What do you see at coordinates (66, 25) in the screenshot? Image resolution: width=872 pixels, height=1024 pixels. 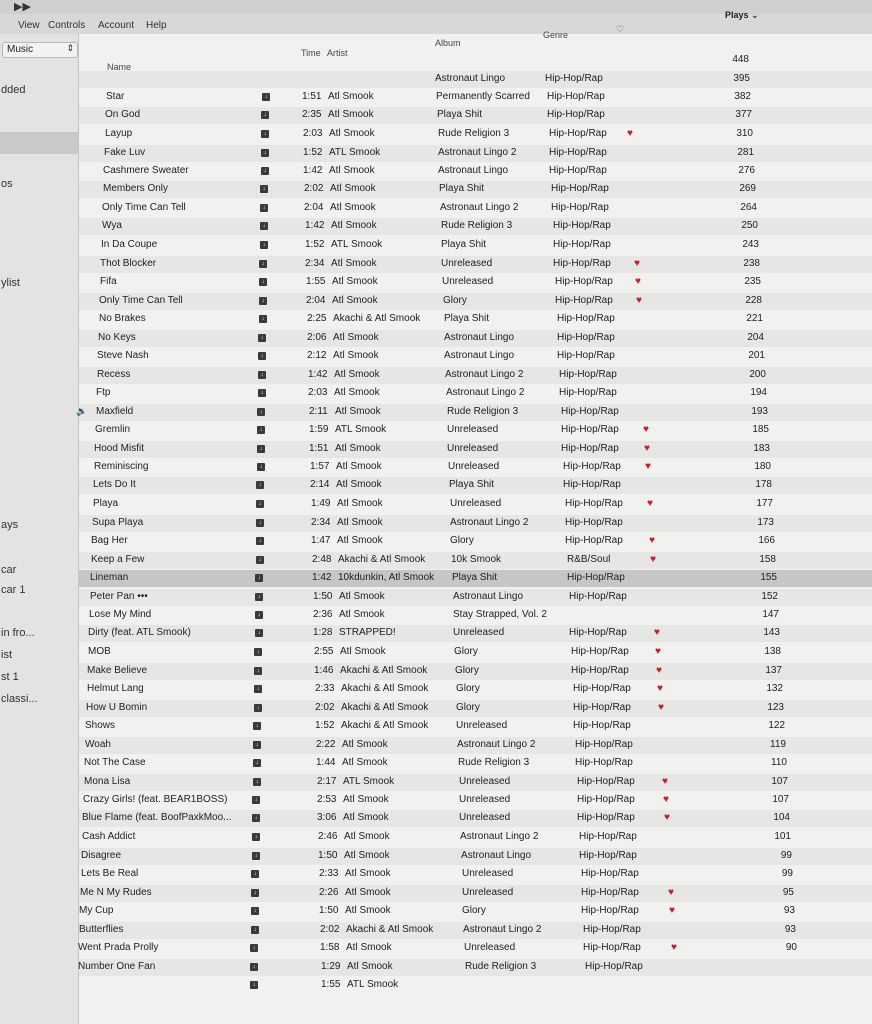 I see `menu-controls: Controls` at bounding box center [66, 25].